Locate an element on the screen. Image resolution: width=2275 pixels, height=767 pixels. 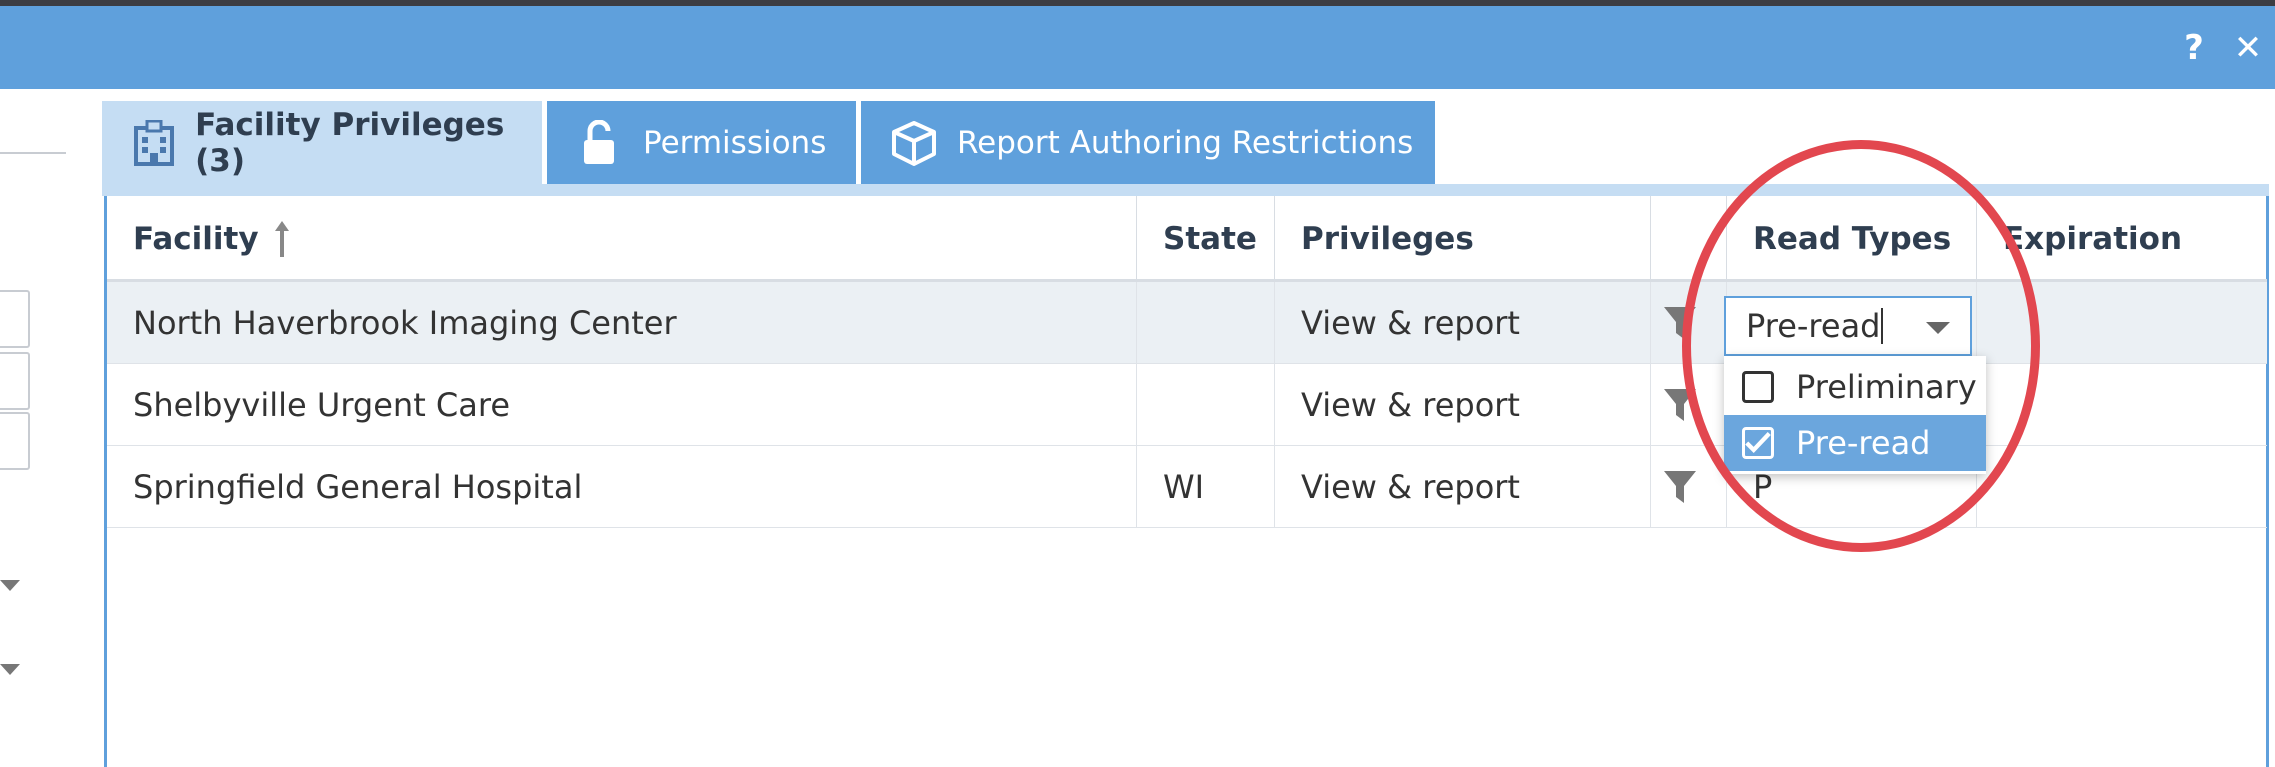
sort-up-arrow-icon is located at coordinates (282, 239).